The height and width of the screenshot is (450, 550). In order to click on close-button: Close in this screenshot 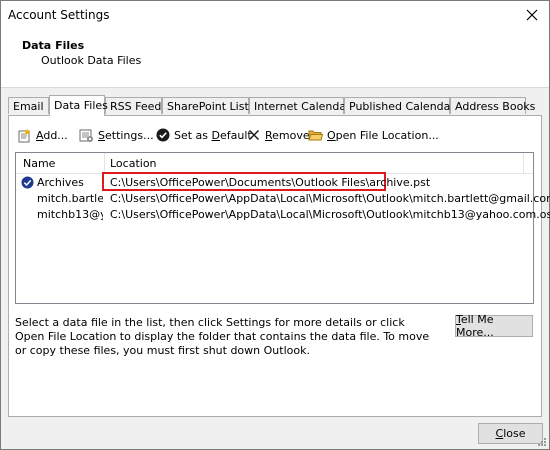, I will do `click(510, 433)`.